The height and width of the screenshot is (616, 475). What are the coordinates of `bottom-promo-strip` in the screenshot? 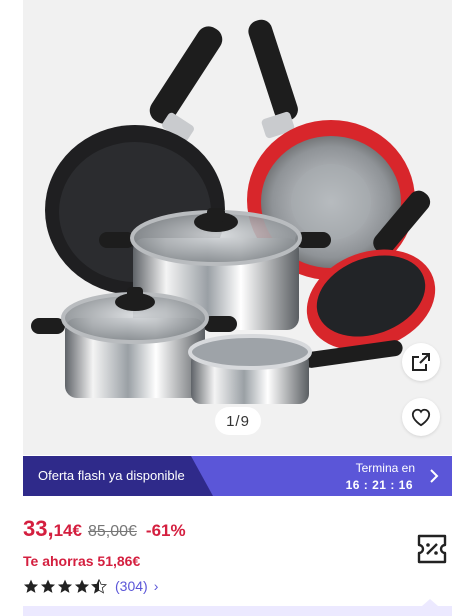 It's located at (237, 611).